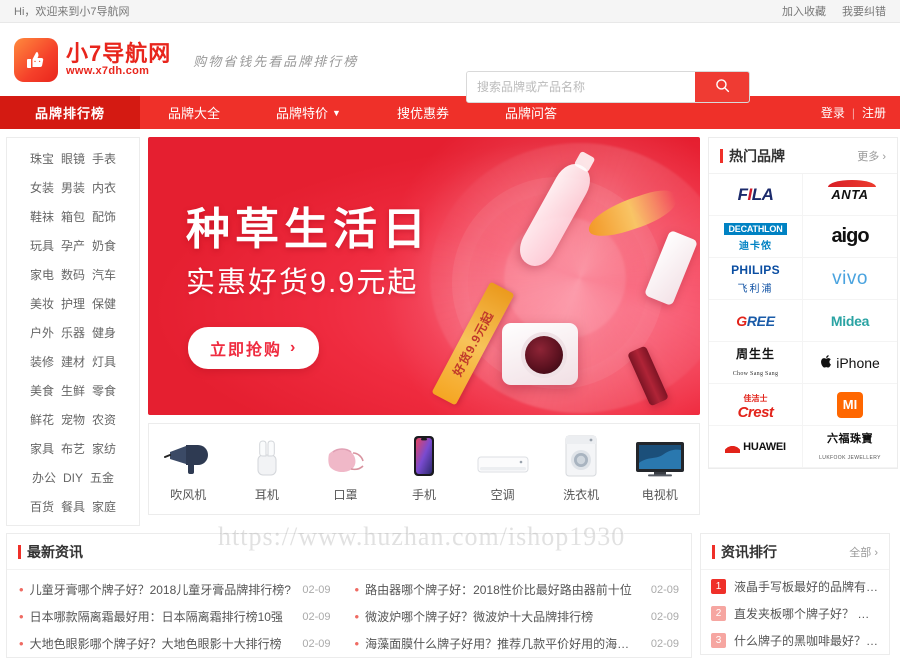 The width and height of the screenshot is (900, 660). Describe the element at coordinates (42, 506) in the screenshot. I see `sidebar-link: 百货` at that location.